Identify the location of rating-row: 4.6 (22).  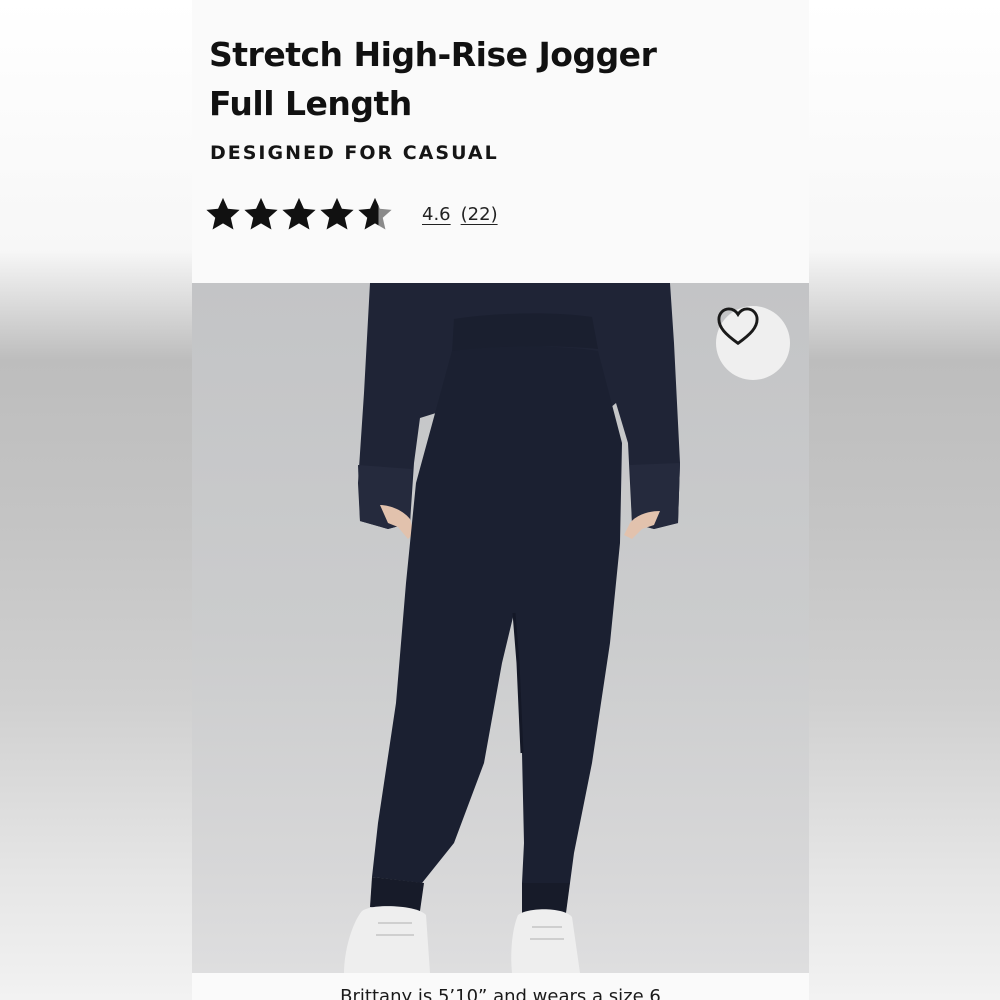
(351, 214).